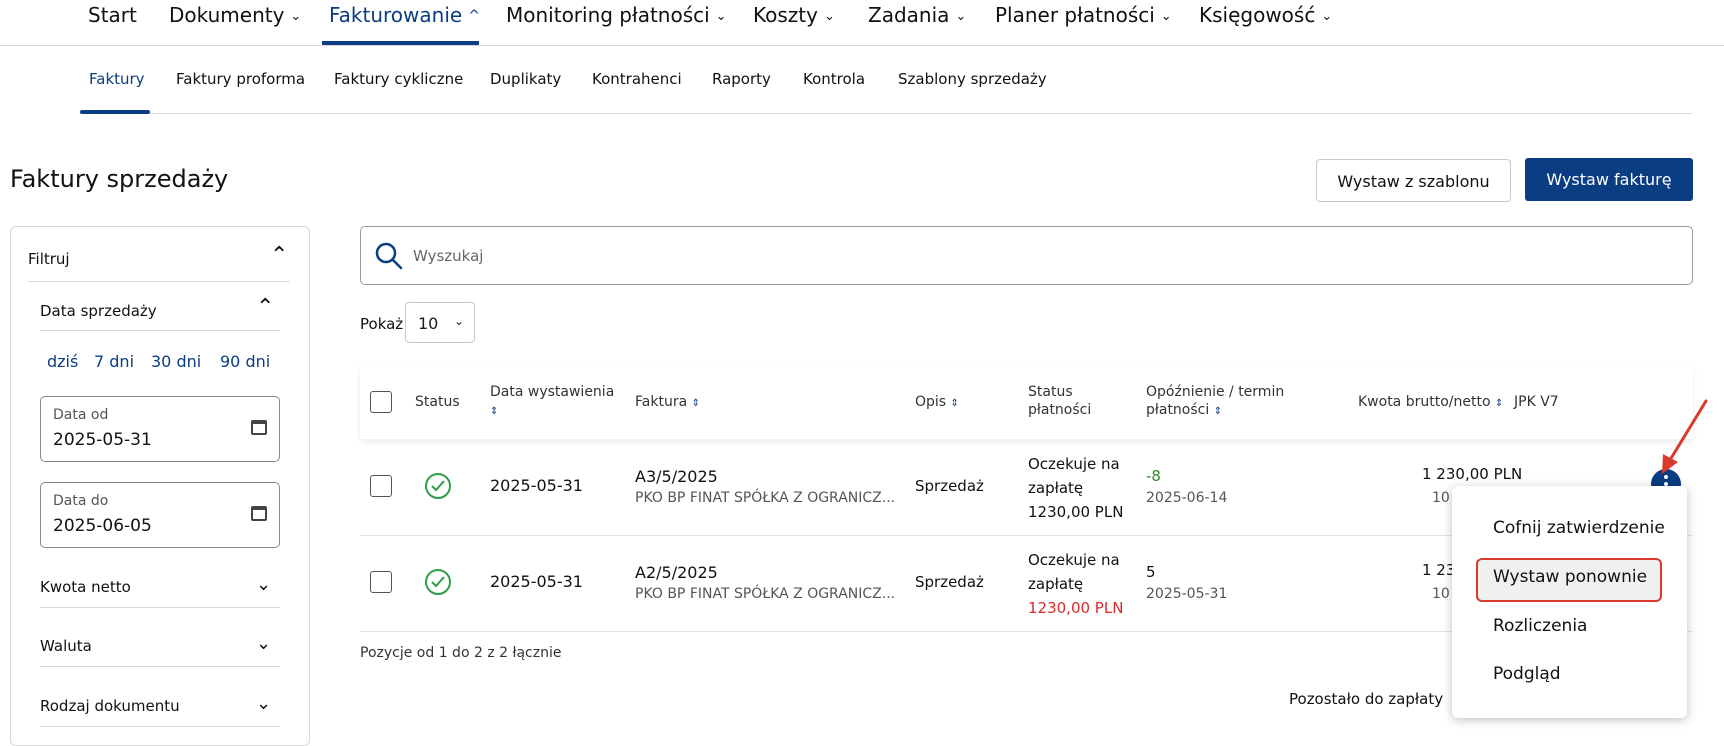  What do you see at coordinates (461, 653) in the screenshot?
I see `pagination-info: Pozycje od 1 do 2 z 2 łącznie` at bounding box center [461, 653].